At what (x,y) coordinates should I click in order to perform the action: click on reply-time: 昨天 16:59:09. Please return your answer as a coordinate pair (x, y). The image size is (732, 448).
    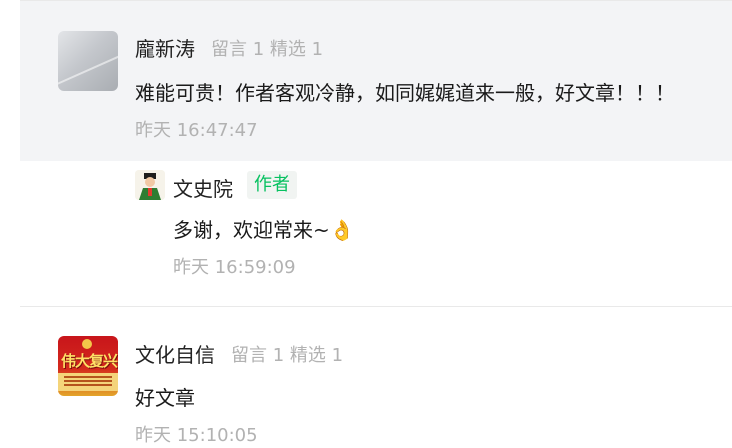
    Looking at the image, I should click on (234, 267).